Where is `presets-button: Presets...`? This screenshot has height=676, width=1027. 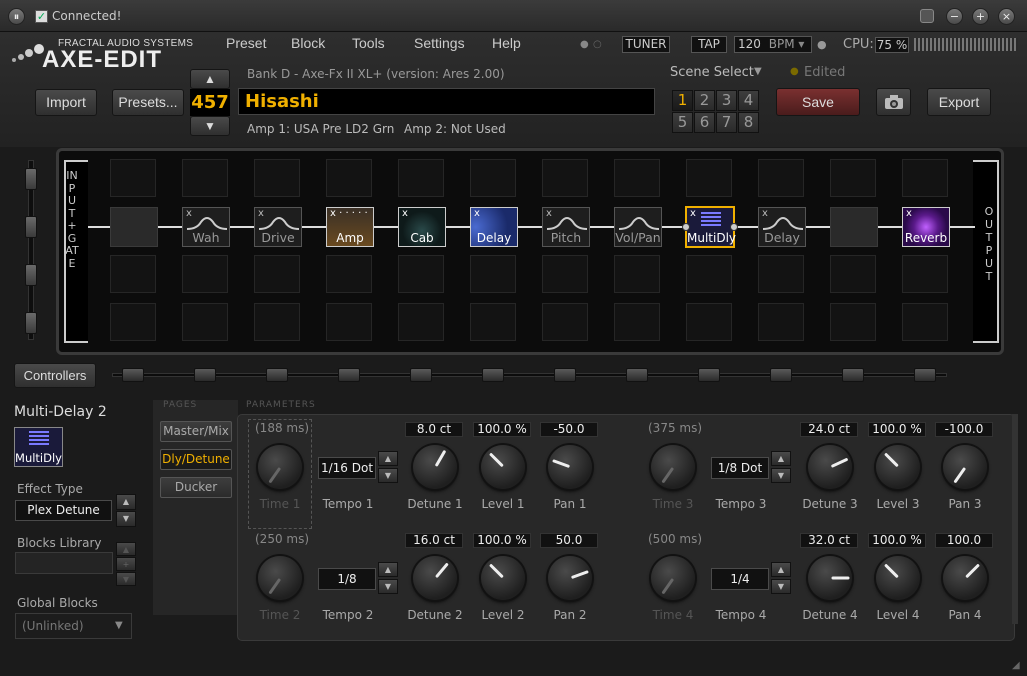 presets-button: Presets... is located at coordinates (148, 102).